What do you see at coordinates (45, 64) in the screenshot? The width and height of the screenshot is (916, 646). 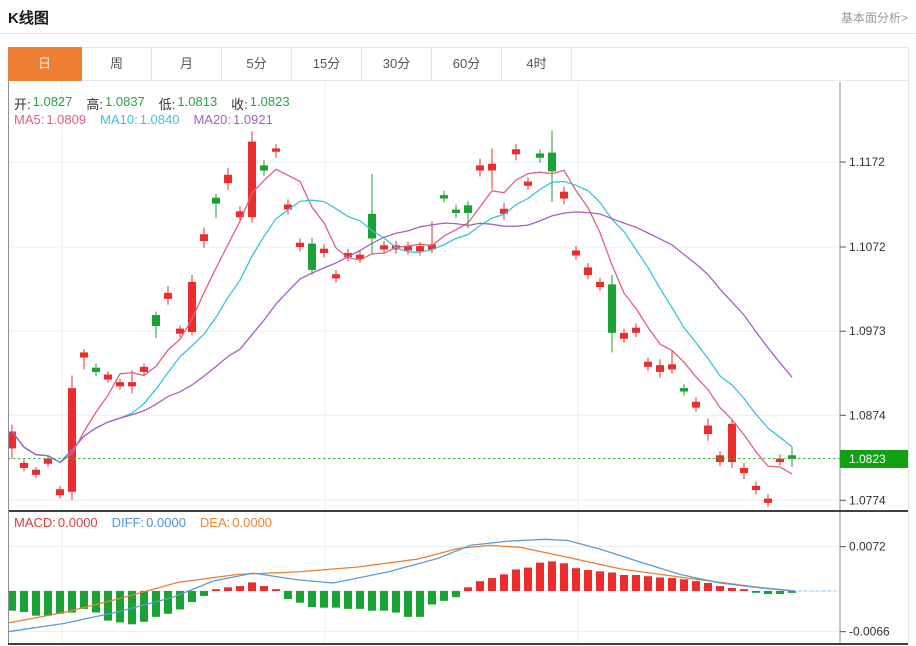 I see `tab-day: 日` at bounding box center [45, 64].